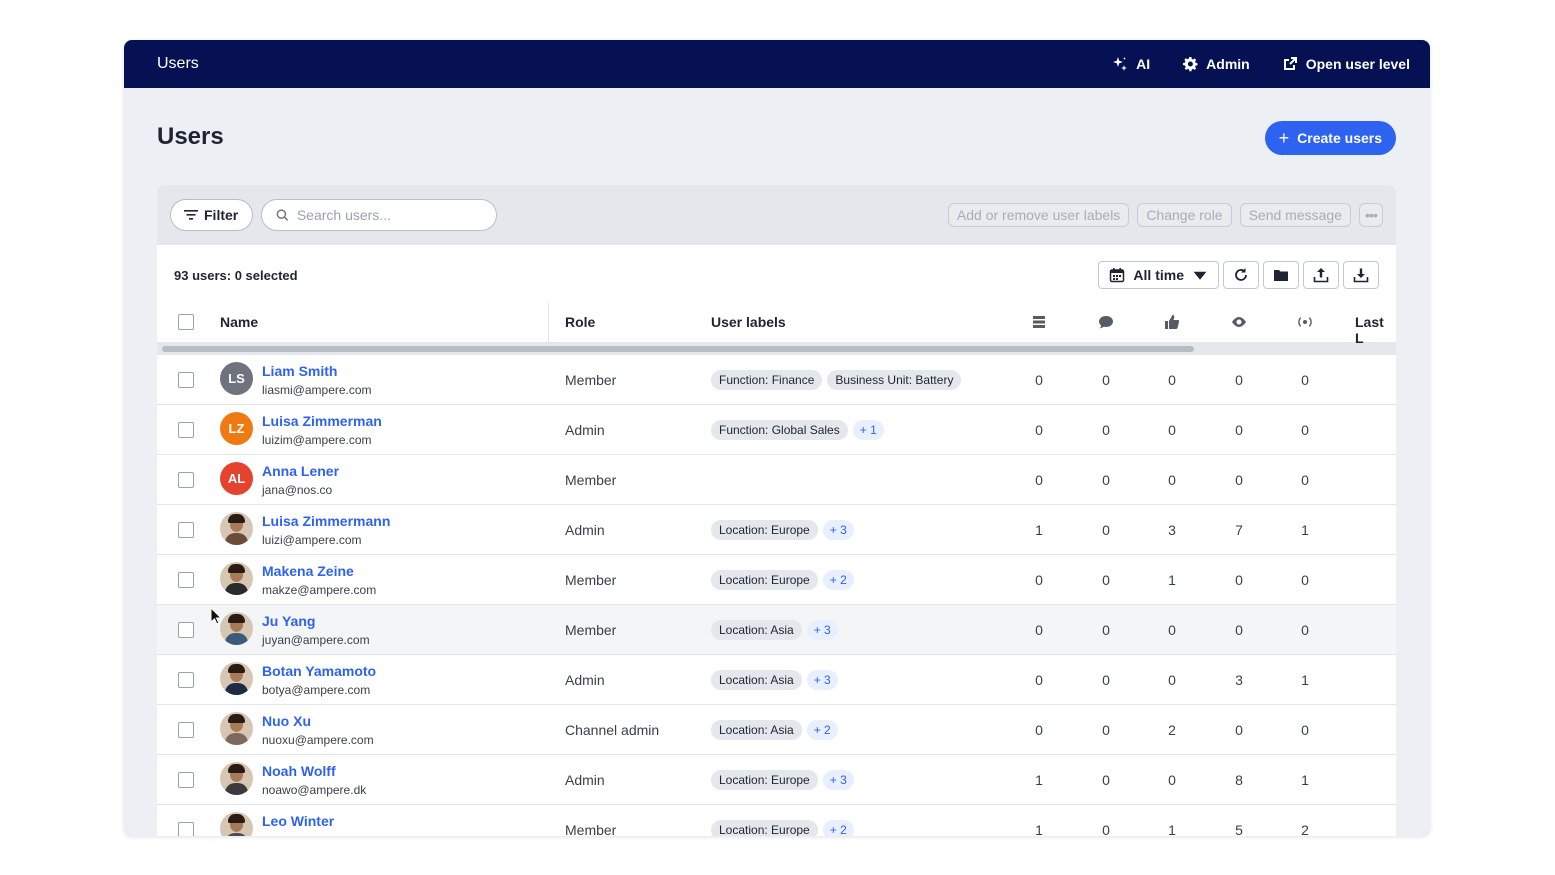  Describe the element at coordinates (1281, 275) in the screenshot. I see `folder-button` at that location.